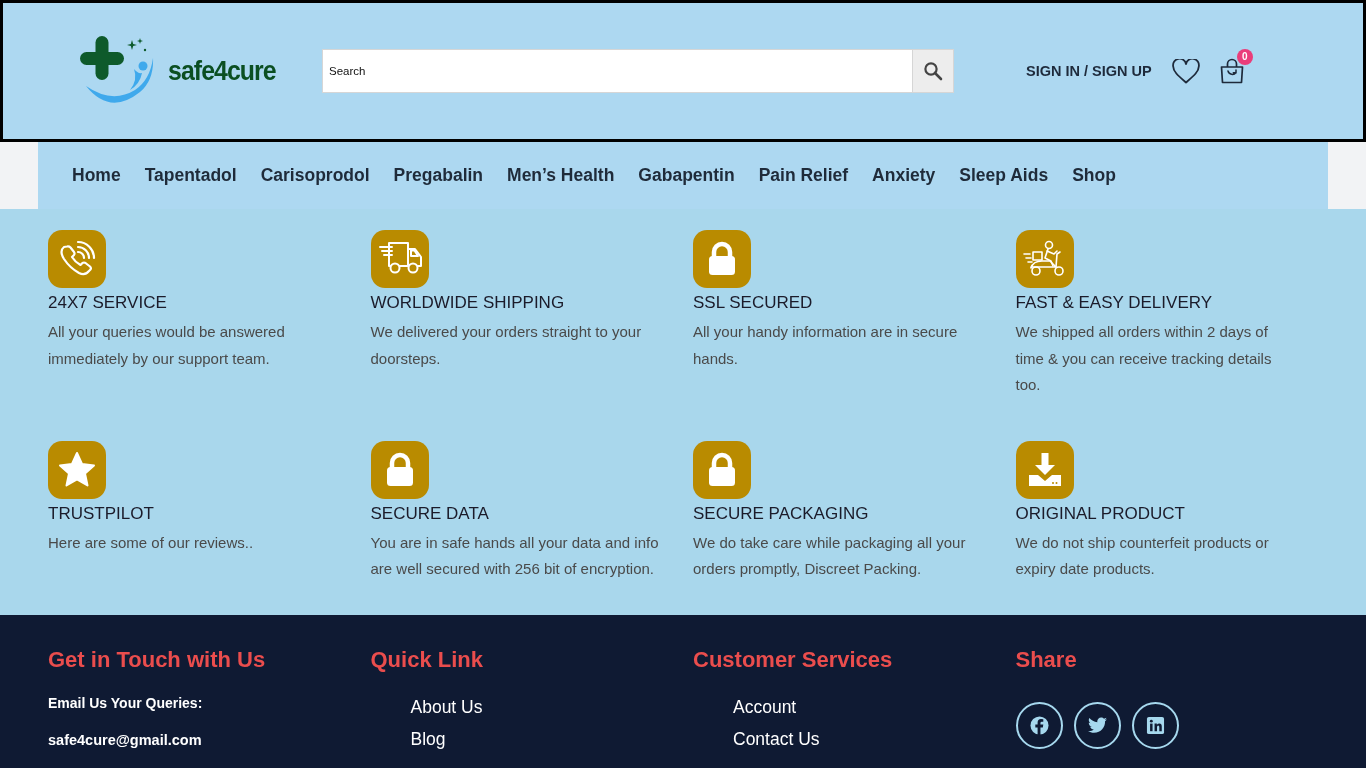 Image resolution: width=1366 pixels, height=768 pixels. What do you see at coordinates (1100, 513) in the screenshot?
I see `feature-title: ORIGINAL PRODUCT` at bounding box center [1100, 513].